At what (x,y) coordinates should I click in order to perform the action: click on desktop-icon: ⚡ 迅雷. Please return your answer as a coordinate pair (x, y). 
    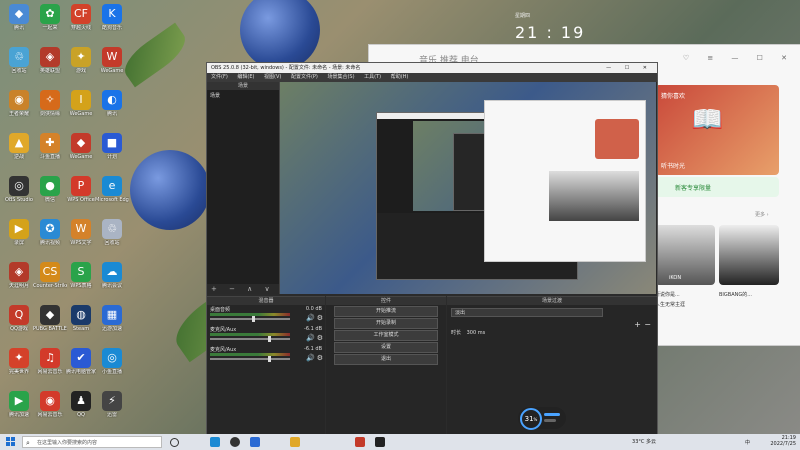
    Looking at the image, I should click on (112, 408).